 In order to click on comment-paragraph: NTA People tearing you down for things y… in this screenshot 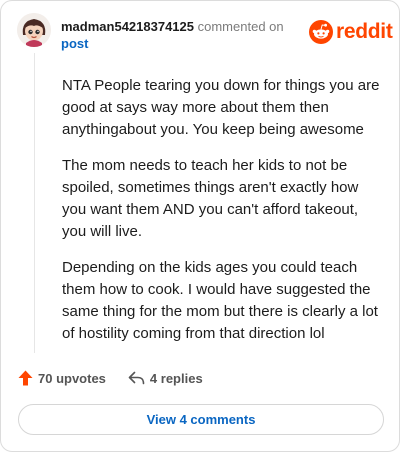, I will do `click(221, 107)`.